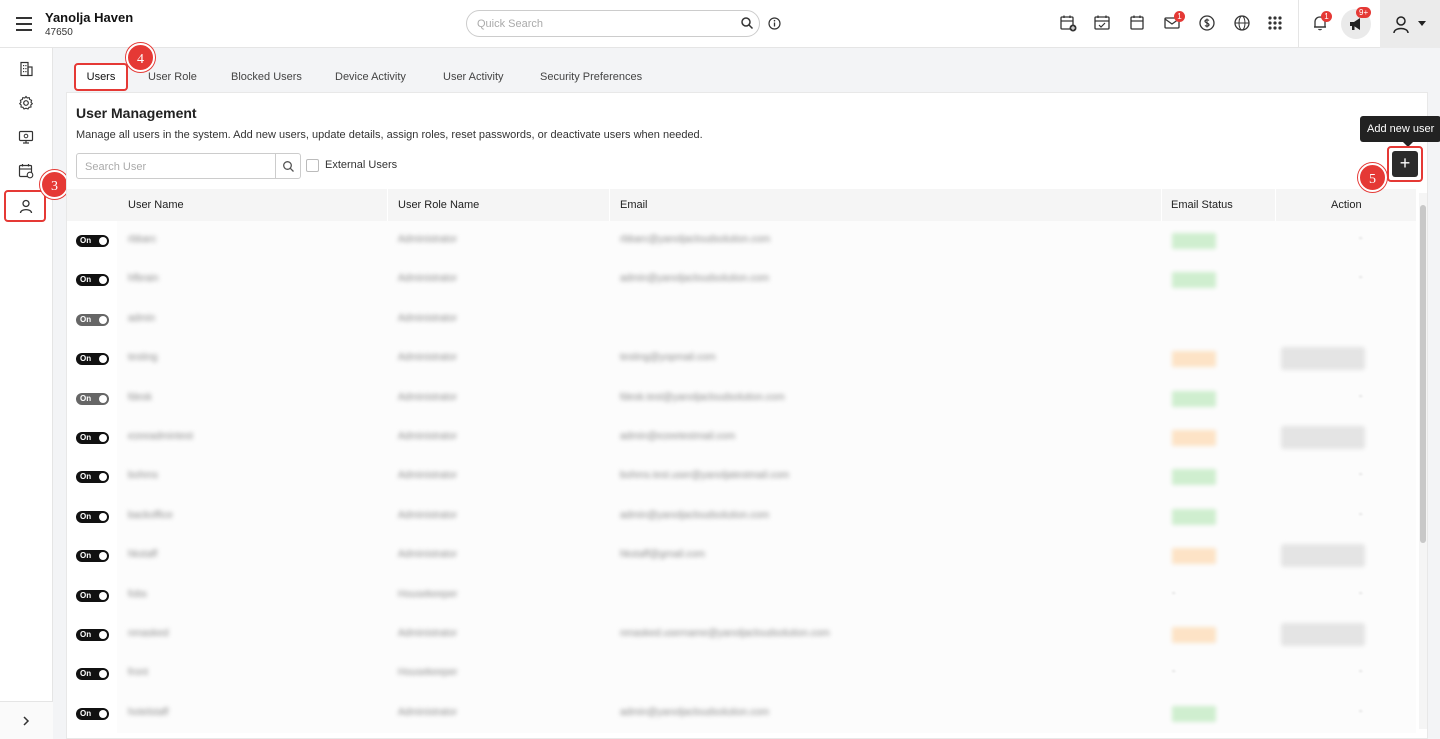 Image resolution: width=1440 pixels, height=739 pixels. I want to click on calendar-add-icon, so click(1068, 23).